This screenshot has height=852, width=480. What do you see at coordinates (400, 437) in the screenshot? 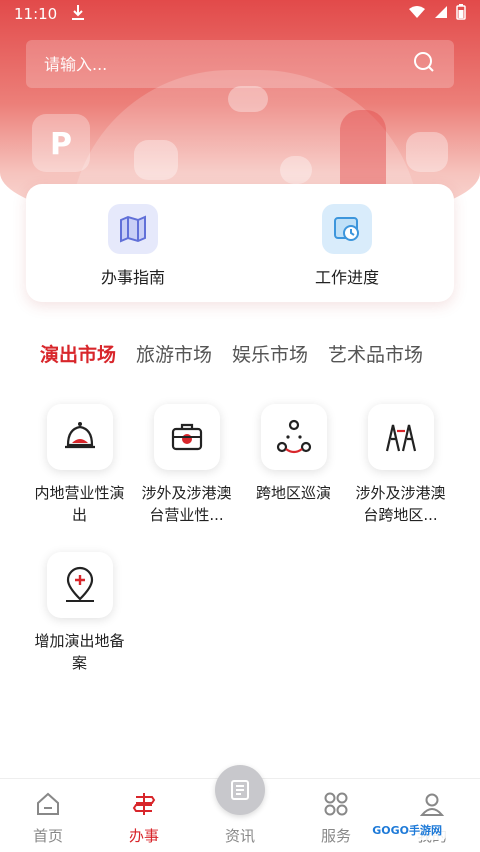
I see `performers-icon` at bounding box center [400, 437].